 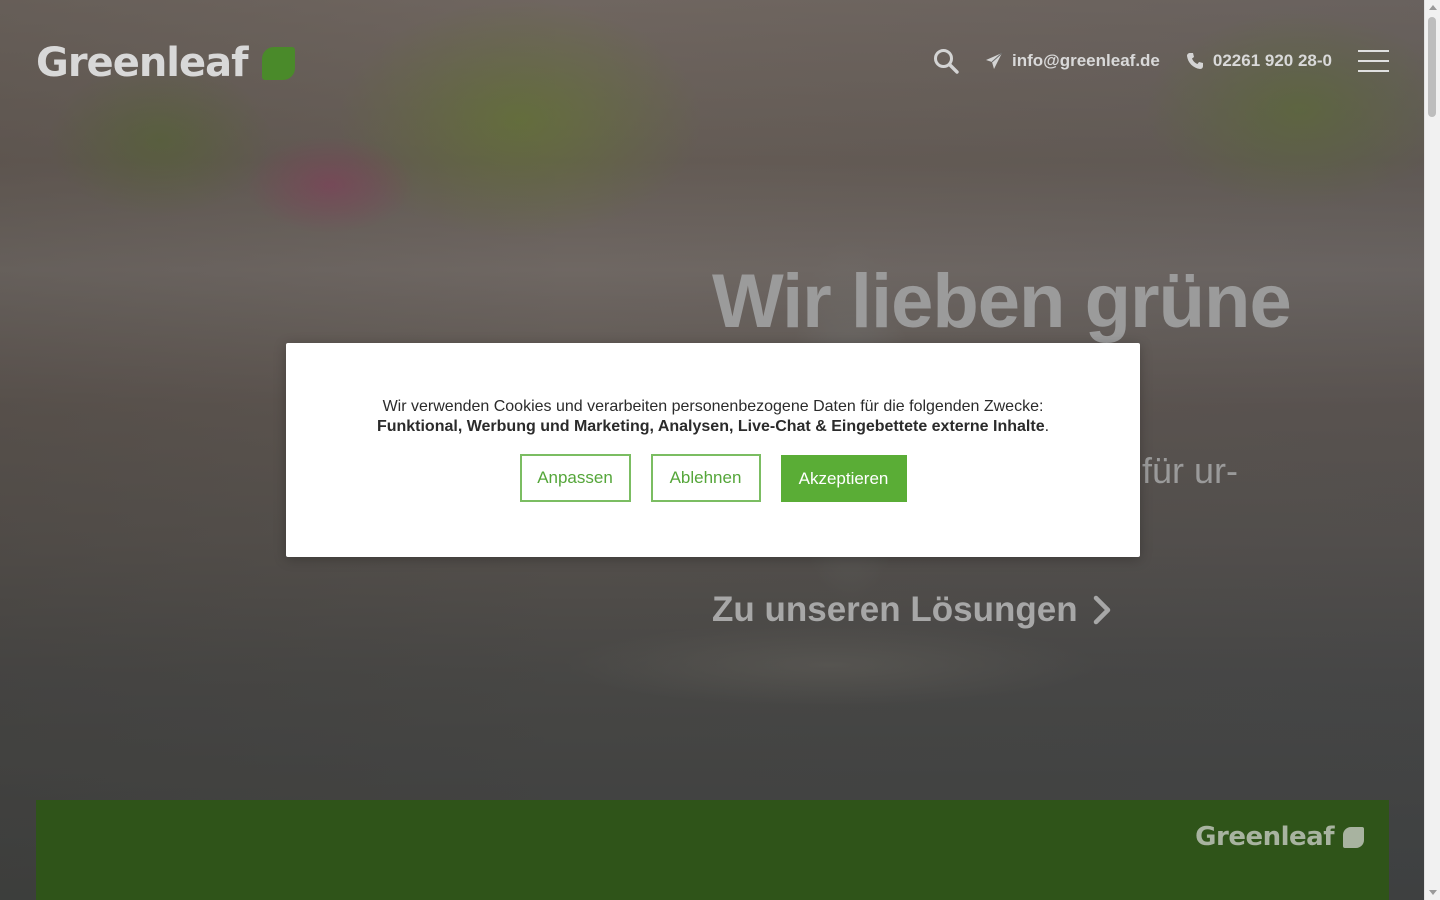 What do you see at coordinates (1047, 426) in the screenshot?
I see `cookie-purposes-end: .` at bounding box center [1047, 426].